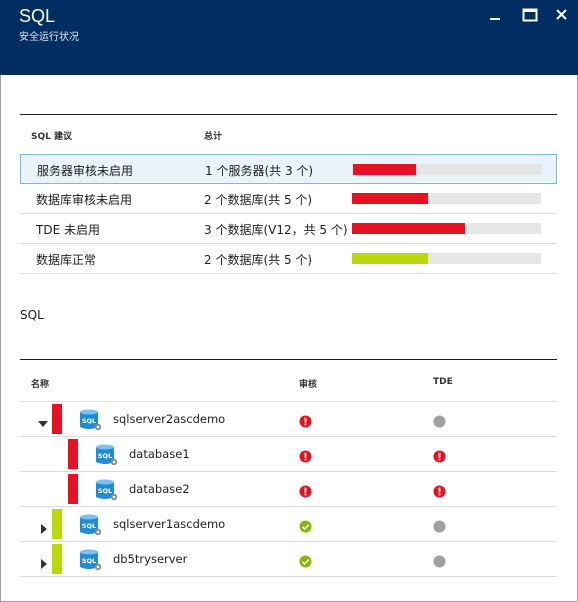  What do you see at coordinates (150, 559) in the screenshot?
I see `resource-name: db5tryserver` at bounding box center [150, 559].